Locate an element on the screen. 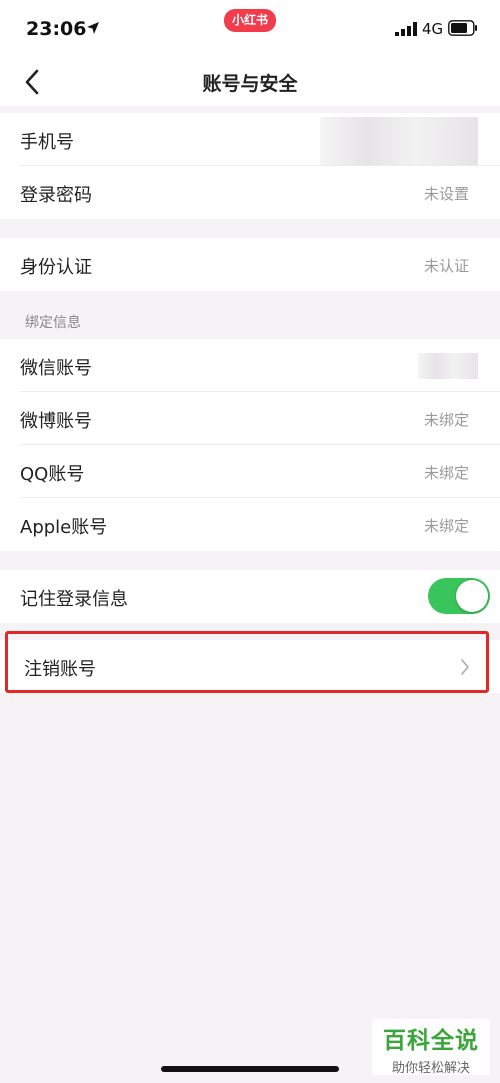  password-row: 登录密码 未设置 is located at coordinates (250, 192).